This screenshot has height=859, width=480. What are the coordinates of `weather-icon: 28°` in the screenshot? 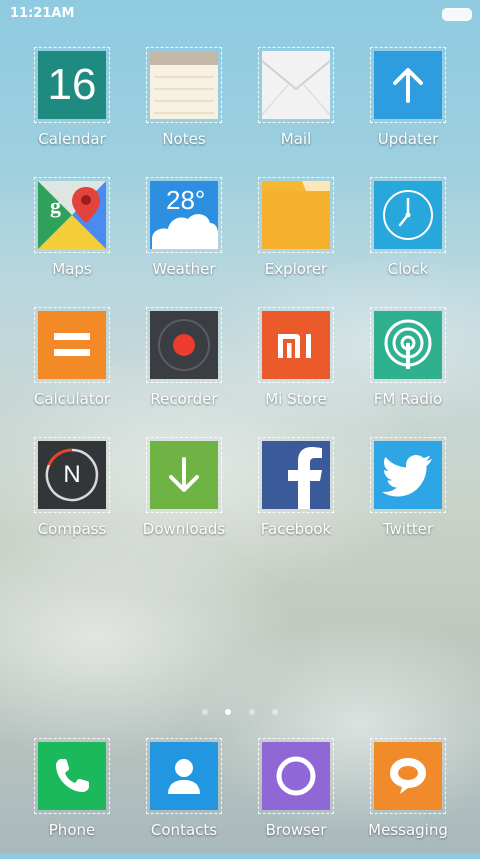 It's located at (184, 215).